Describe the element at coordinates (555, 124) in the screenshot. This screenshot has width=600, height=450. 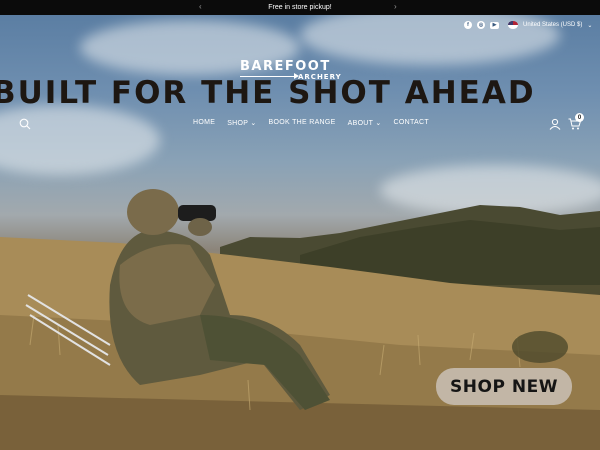
I see `account-icon` at that location.